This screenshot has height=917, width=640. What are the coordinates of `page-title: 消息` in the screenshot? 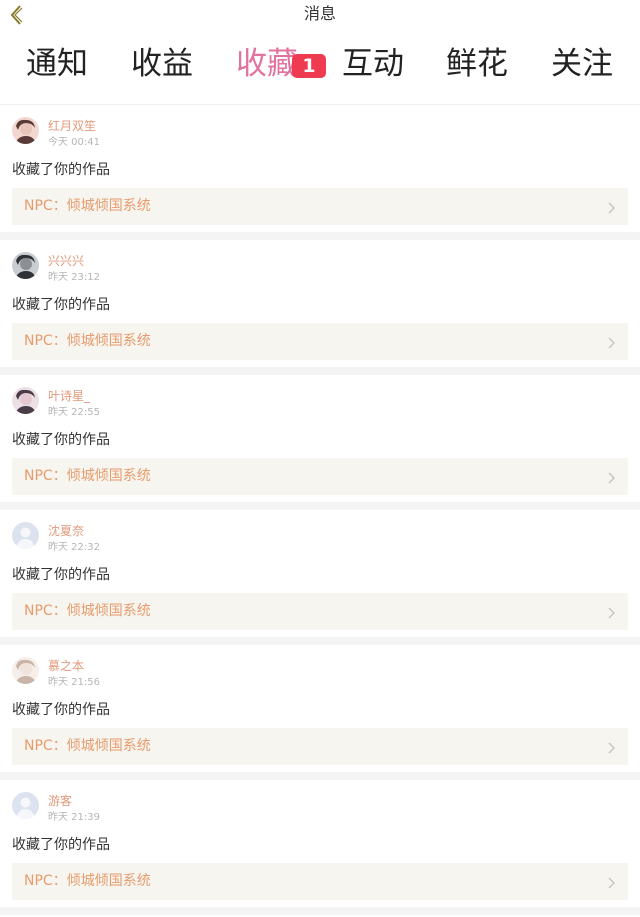 It's located at (319, 13).